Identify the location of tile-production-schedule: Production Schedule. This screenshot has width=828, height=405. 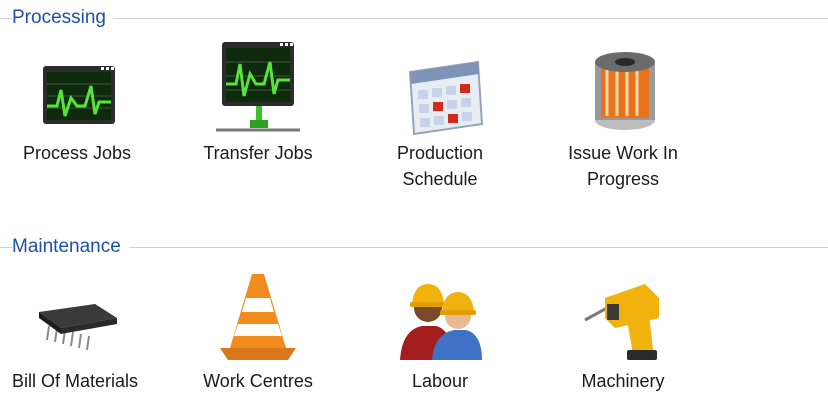
(440, 116).